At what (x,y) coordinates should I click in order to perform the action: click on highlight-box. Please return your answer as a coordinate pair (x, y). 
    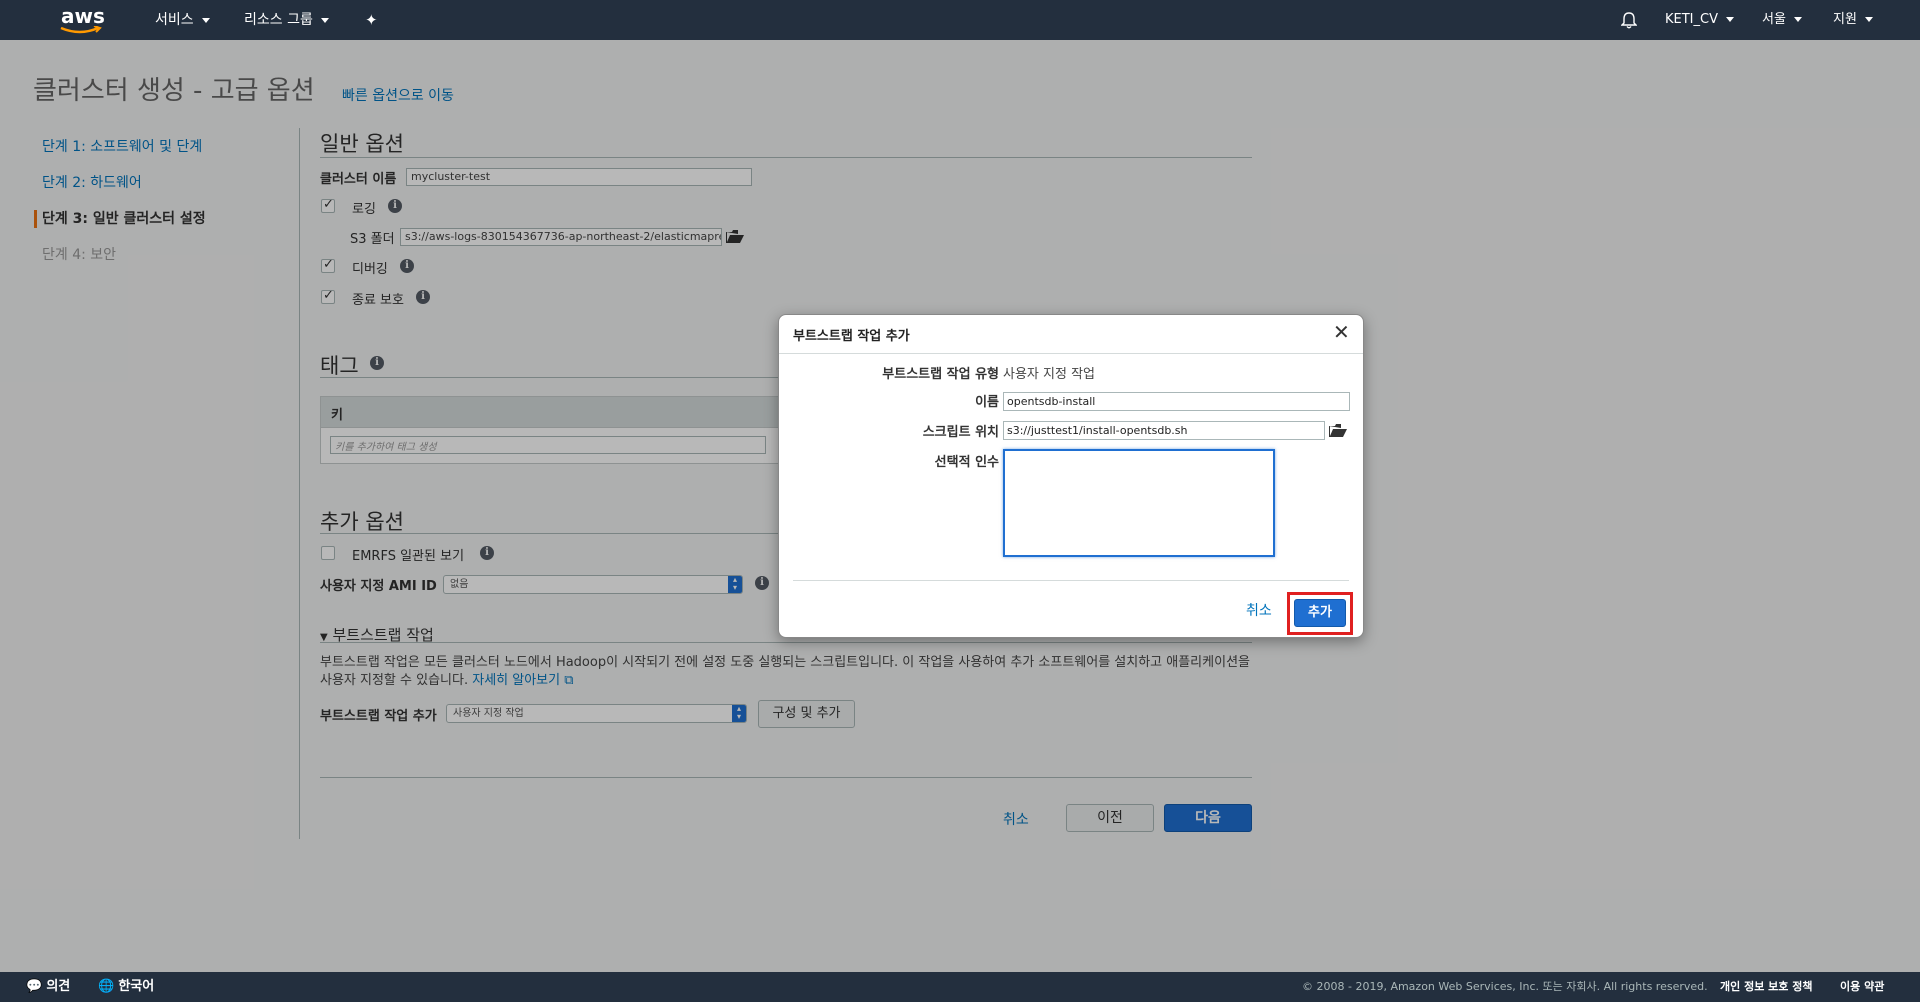
    Looking at the image, I should click on (1320, 613).